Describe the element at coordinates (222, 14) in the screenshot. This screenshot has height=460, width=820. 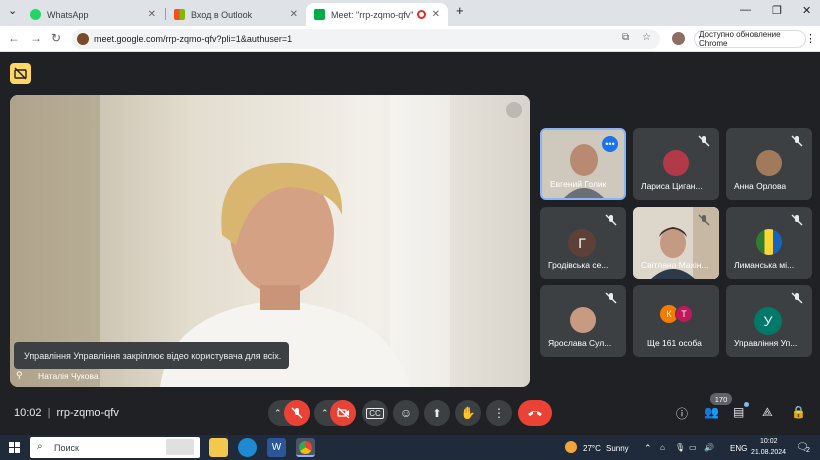
I see `tab-label: Вход в Outlook` at that location.